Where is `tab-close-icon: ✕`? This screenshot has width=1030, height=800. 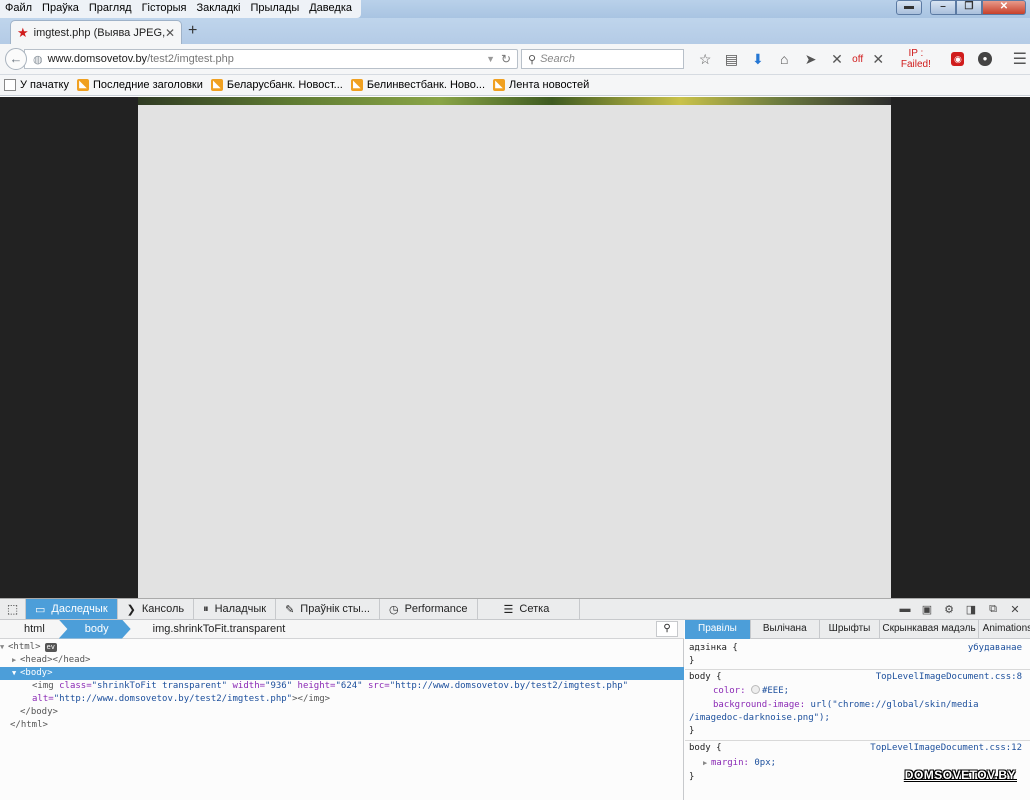
tab-close-icon: ✕ is located at coordinates (170, 33).